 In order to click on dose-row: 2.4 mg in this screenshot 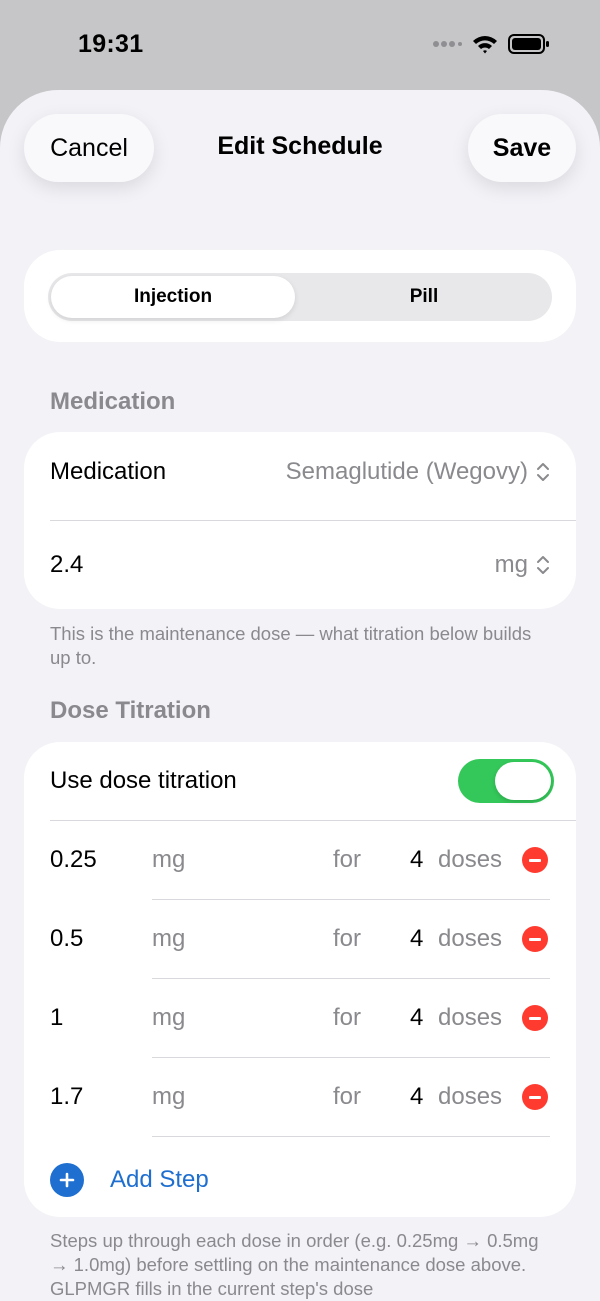, I will do `click(300, 564)`.